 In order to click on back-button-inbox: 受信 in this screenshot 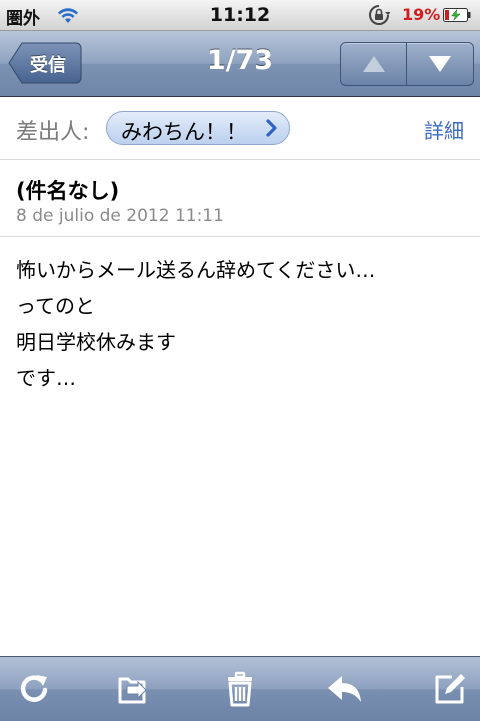, I will do `click(45, 63)`.